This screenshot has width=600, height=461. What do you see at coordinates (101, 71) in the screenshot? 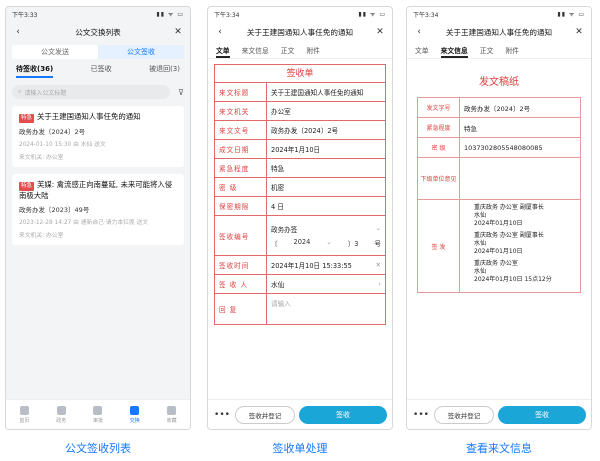
I see `tab-signed: 已签收` at bounding box center [101, 71].